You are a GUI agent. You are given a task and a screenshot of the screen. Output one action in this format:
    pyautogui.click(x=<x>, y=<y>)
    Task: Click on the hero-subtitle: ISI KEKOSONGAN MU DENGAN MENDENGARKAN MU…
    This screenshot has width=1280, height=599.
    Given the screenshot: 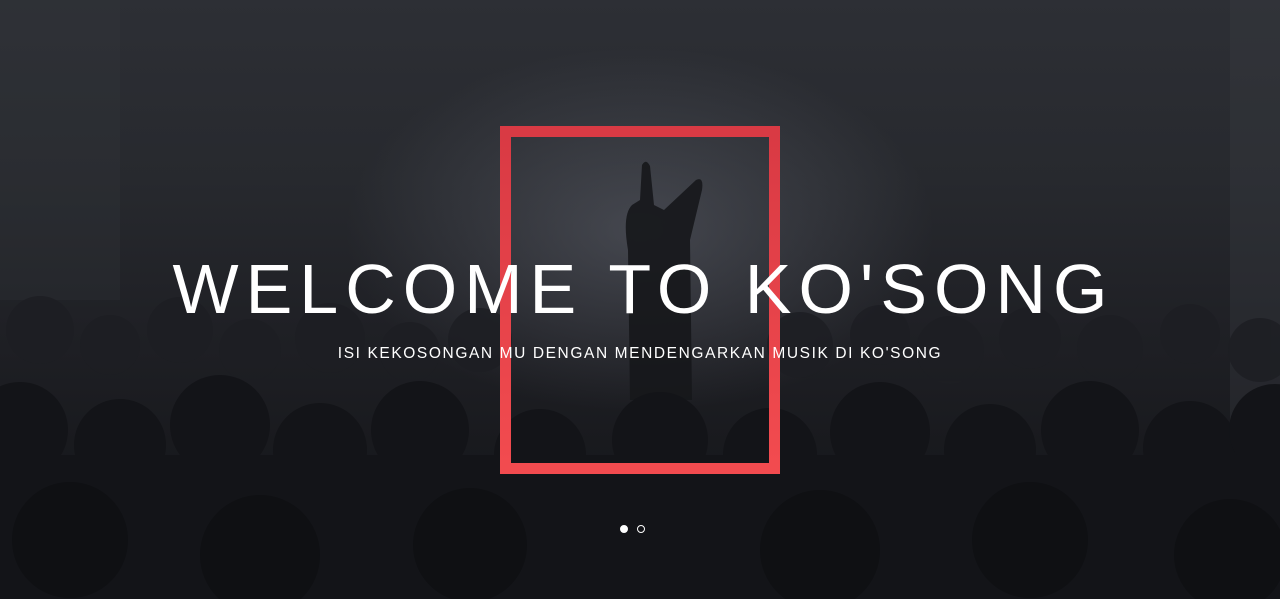 What is the action you would take?
    pyautogui.click(x=640, y=353)
    